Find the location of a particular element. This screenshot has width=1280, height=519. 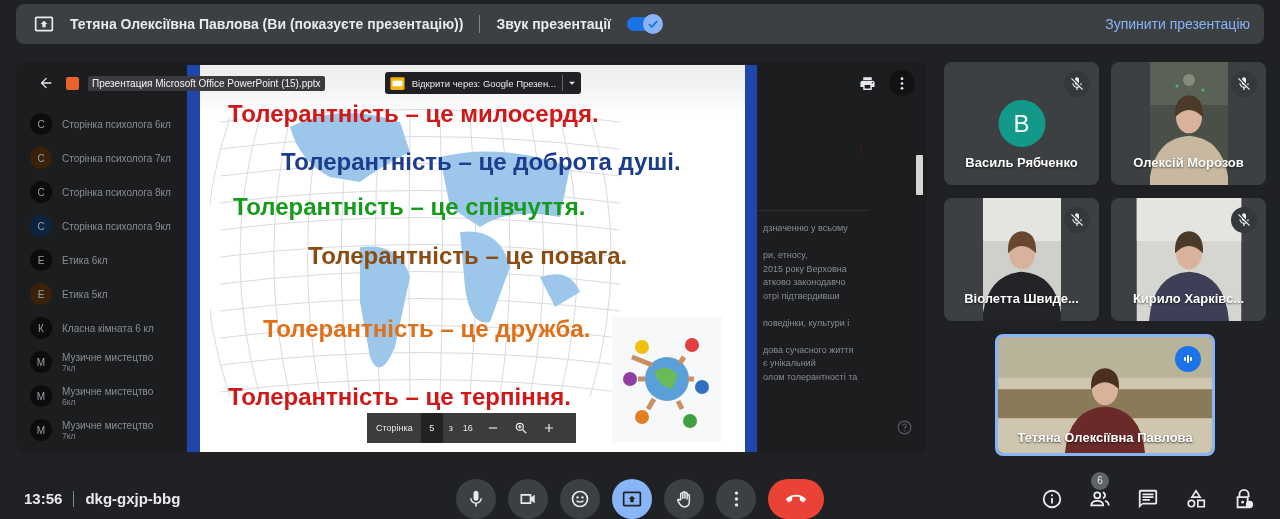

slides-icon is located at coordinates (397, 83).